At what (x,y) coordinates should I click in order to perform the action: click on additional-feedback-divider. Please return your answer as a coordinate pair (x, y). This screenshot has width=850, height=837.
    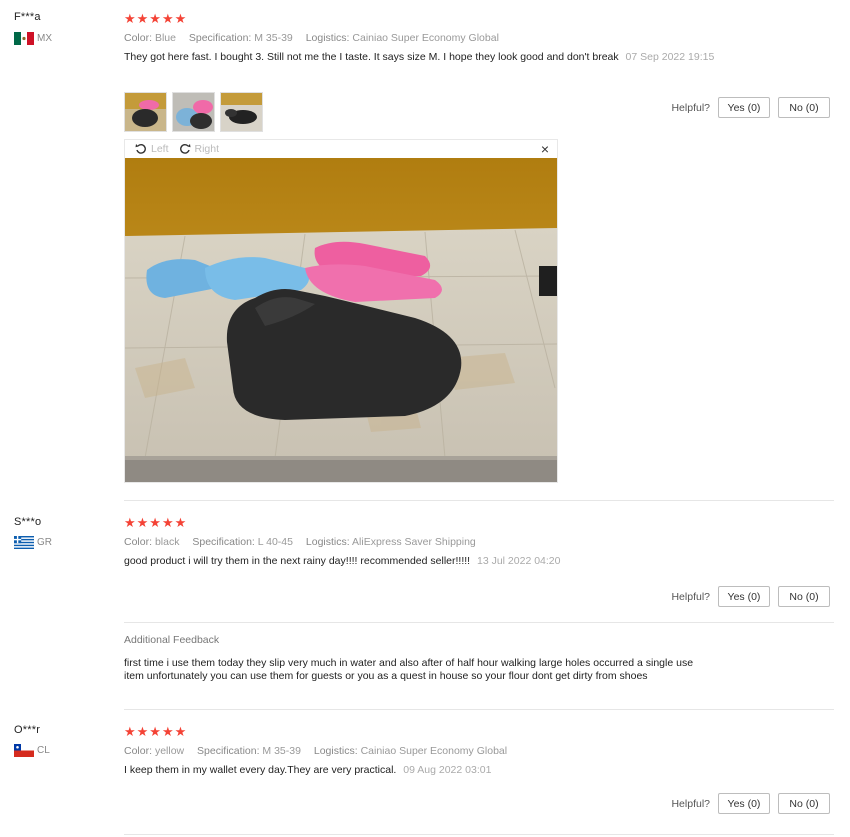
    Looking at the image, I should click on (479, 622).